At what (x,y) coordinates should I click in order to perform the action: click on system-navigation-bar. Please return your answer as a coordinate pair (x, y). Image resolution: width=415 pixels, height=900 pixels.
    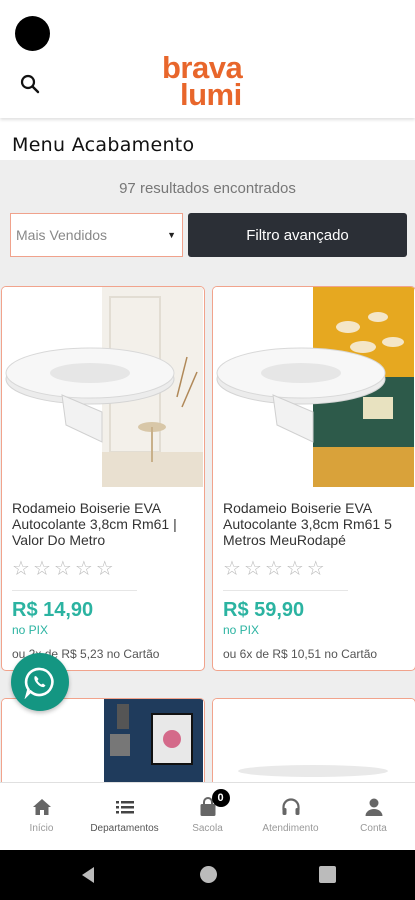
    Looking at the image, I should click on (207, 875).